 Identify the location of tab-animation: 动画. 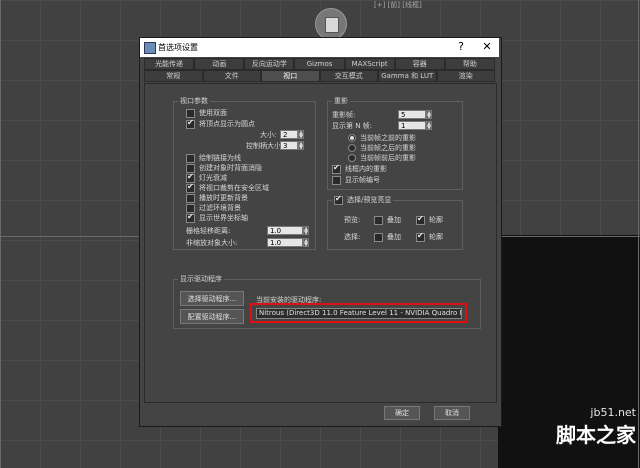
(219, 64).